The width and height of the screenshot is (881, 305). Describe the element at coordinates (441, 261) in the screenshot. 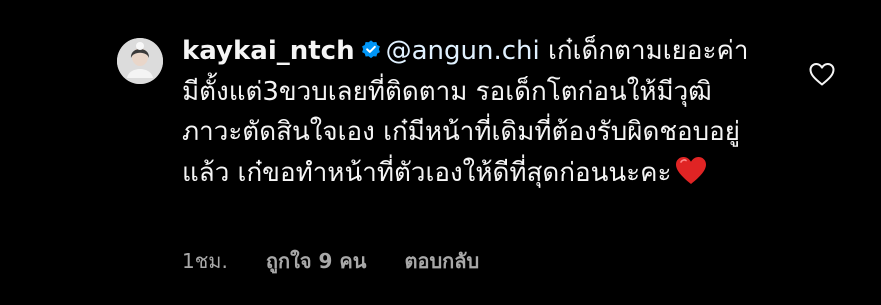

I see `reply-button: ตอบกลับ` at that location.